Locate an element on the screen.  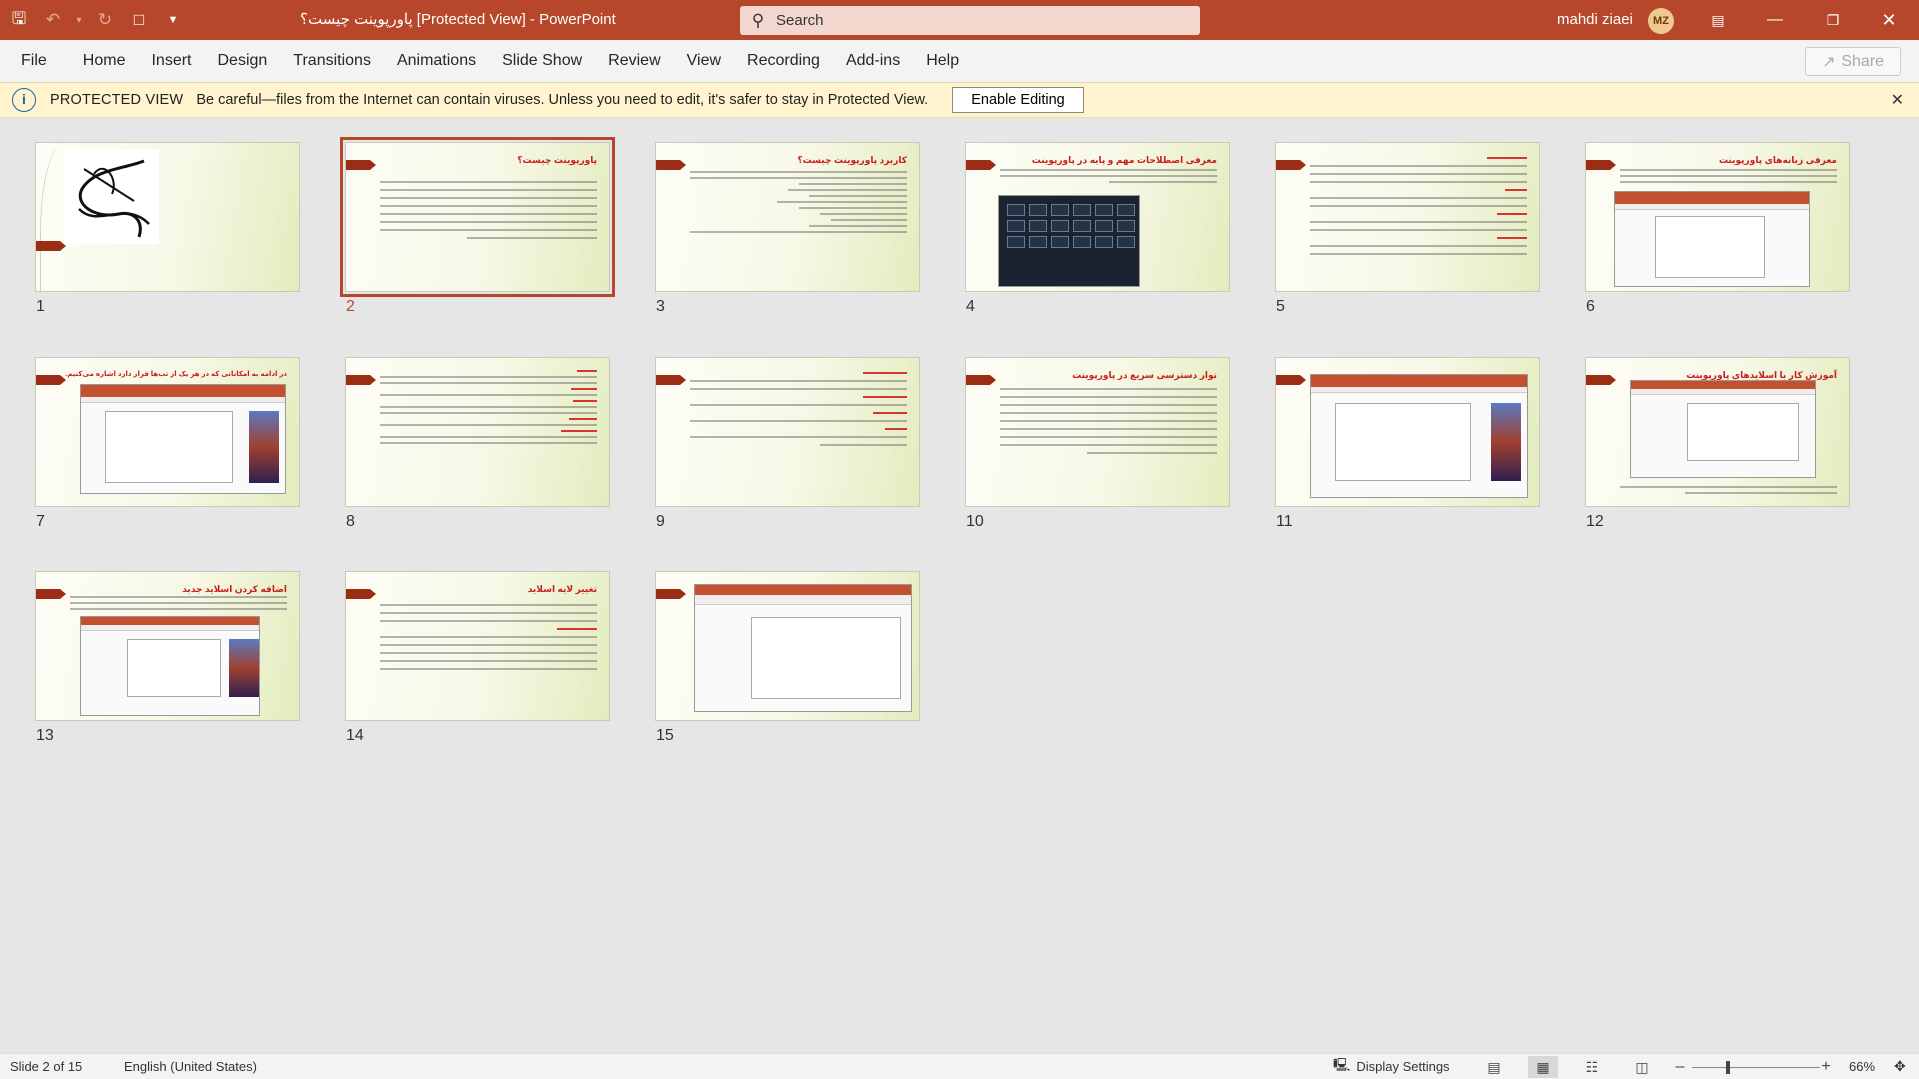
enable-editing-button: Enable Editing is located at coordinates (1018, 100).